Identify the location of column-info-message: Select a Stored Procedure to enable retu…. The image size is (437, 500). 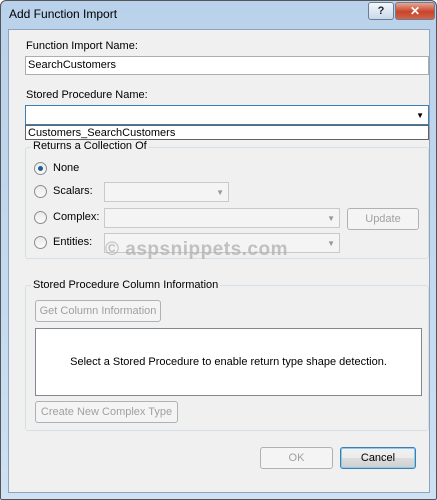
(228, 362).